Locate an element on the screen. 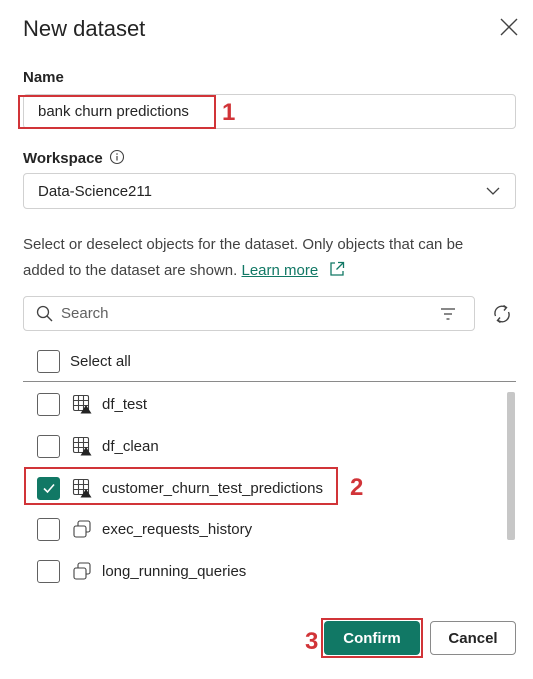 The height and width of the screenshot is (679, 533). close-icon is located at coordinates (509, 27).